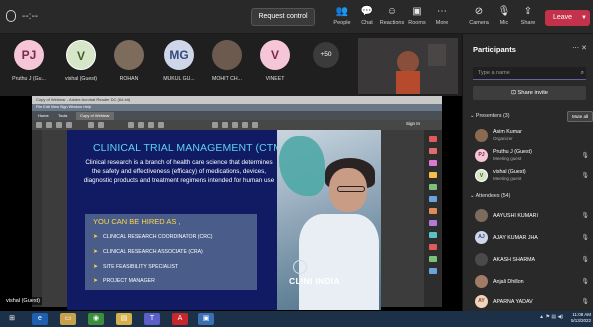  Describe the element at coordinates (413, 123) in the screenshot. I see `sign-in-link: Sign In` at that location.